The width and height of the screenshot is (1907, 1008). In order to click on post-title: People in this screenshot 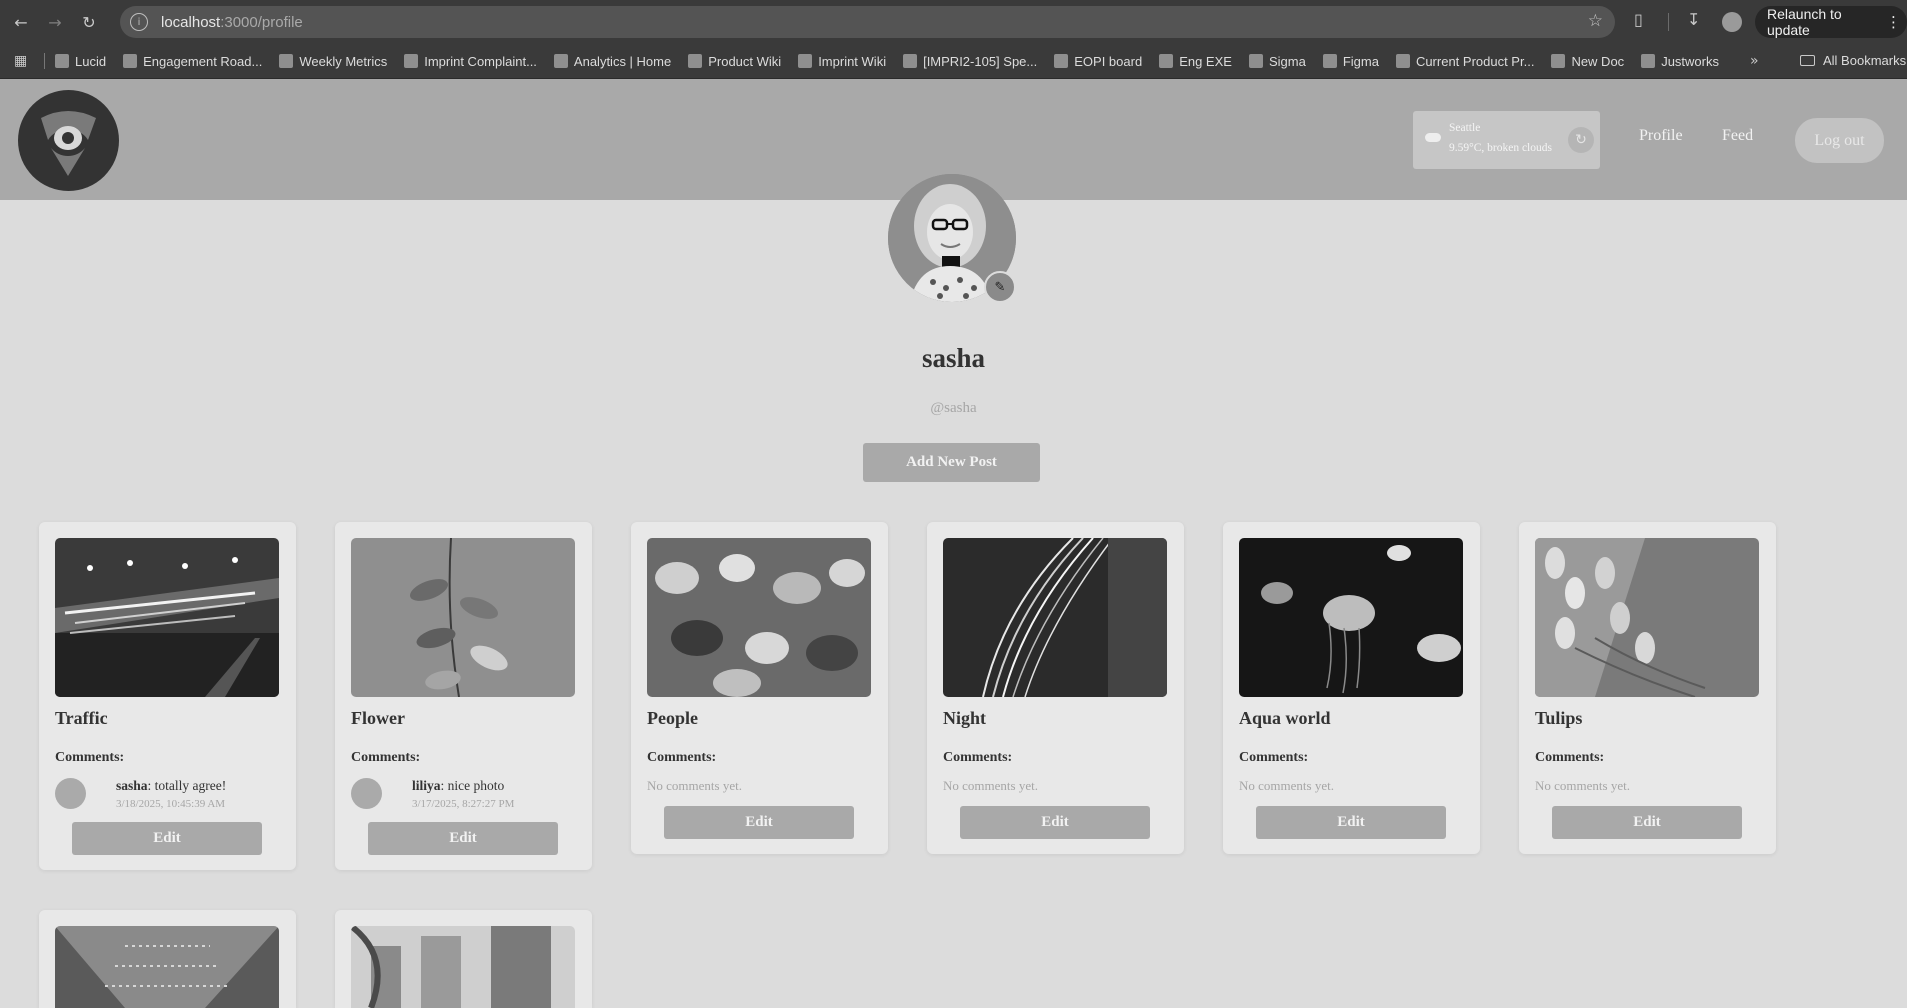, I will do `click(672, 718)`.